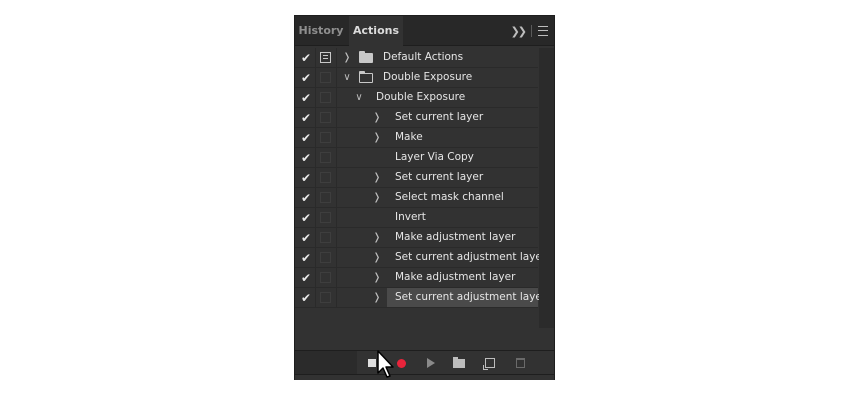 This screenshot has height=395, width=850. I want to click on play-selection-button, so click(431, 363).